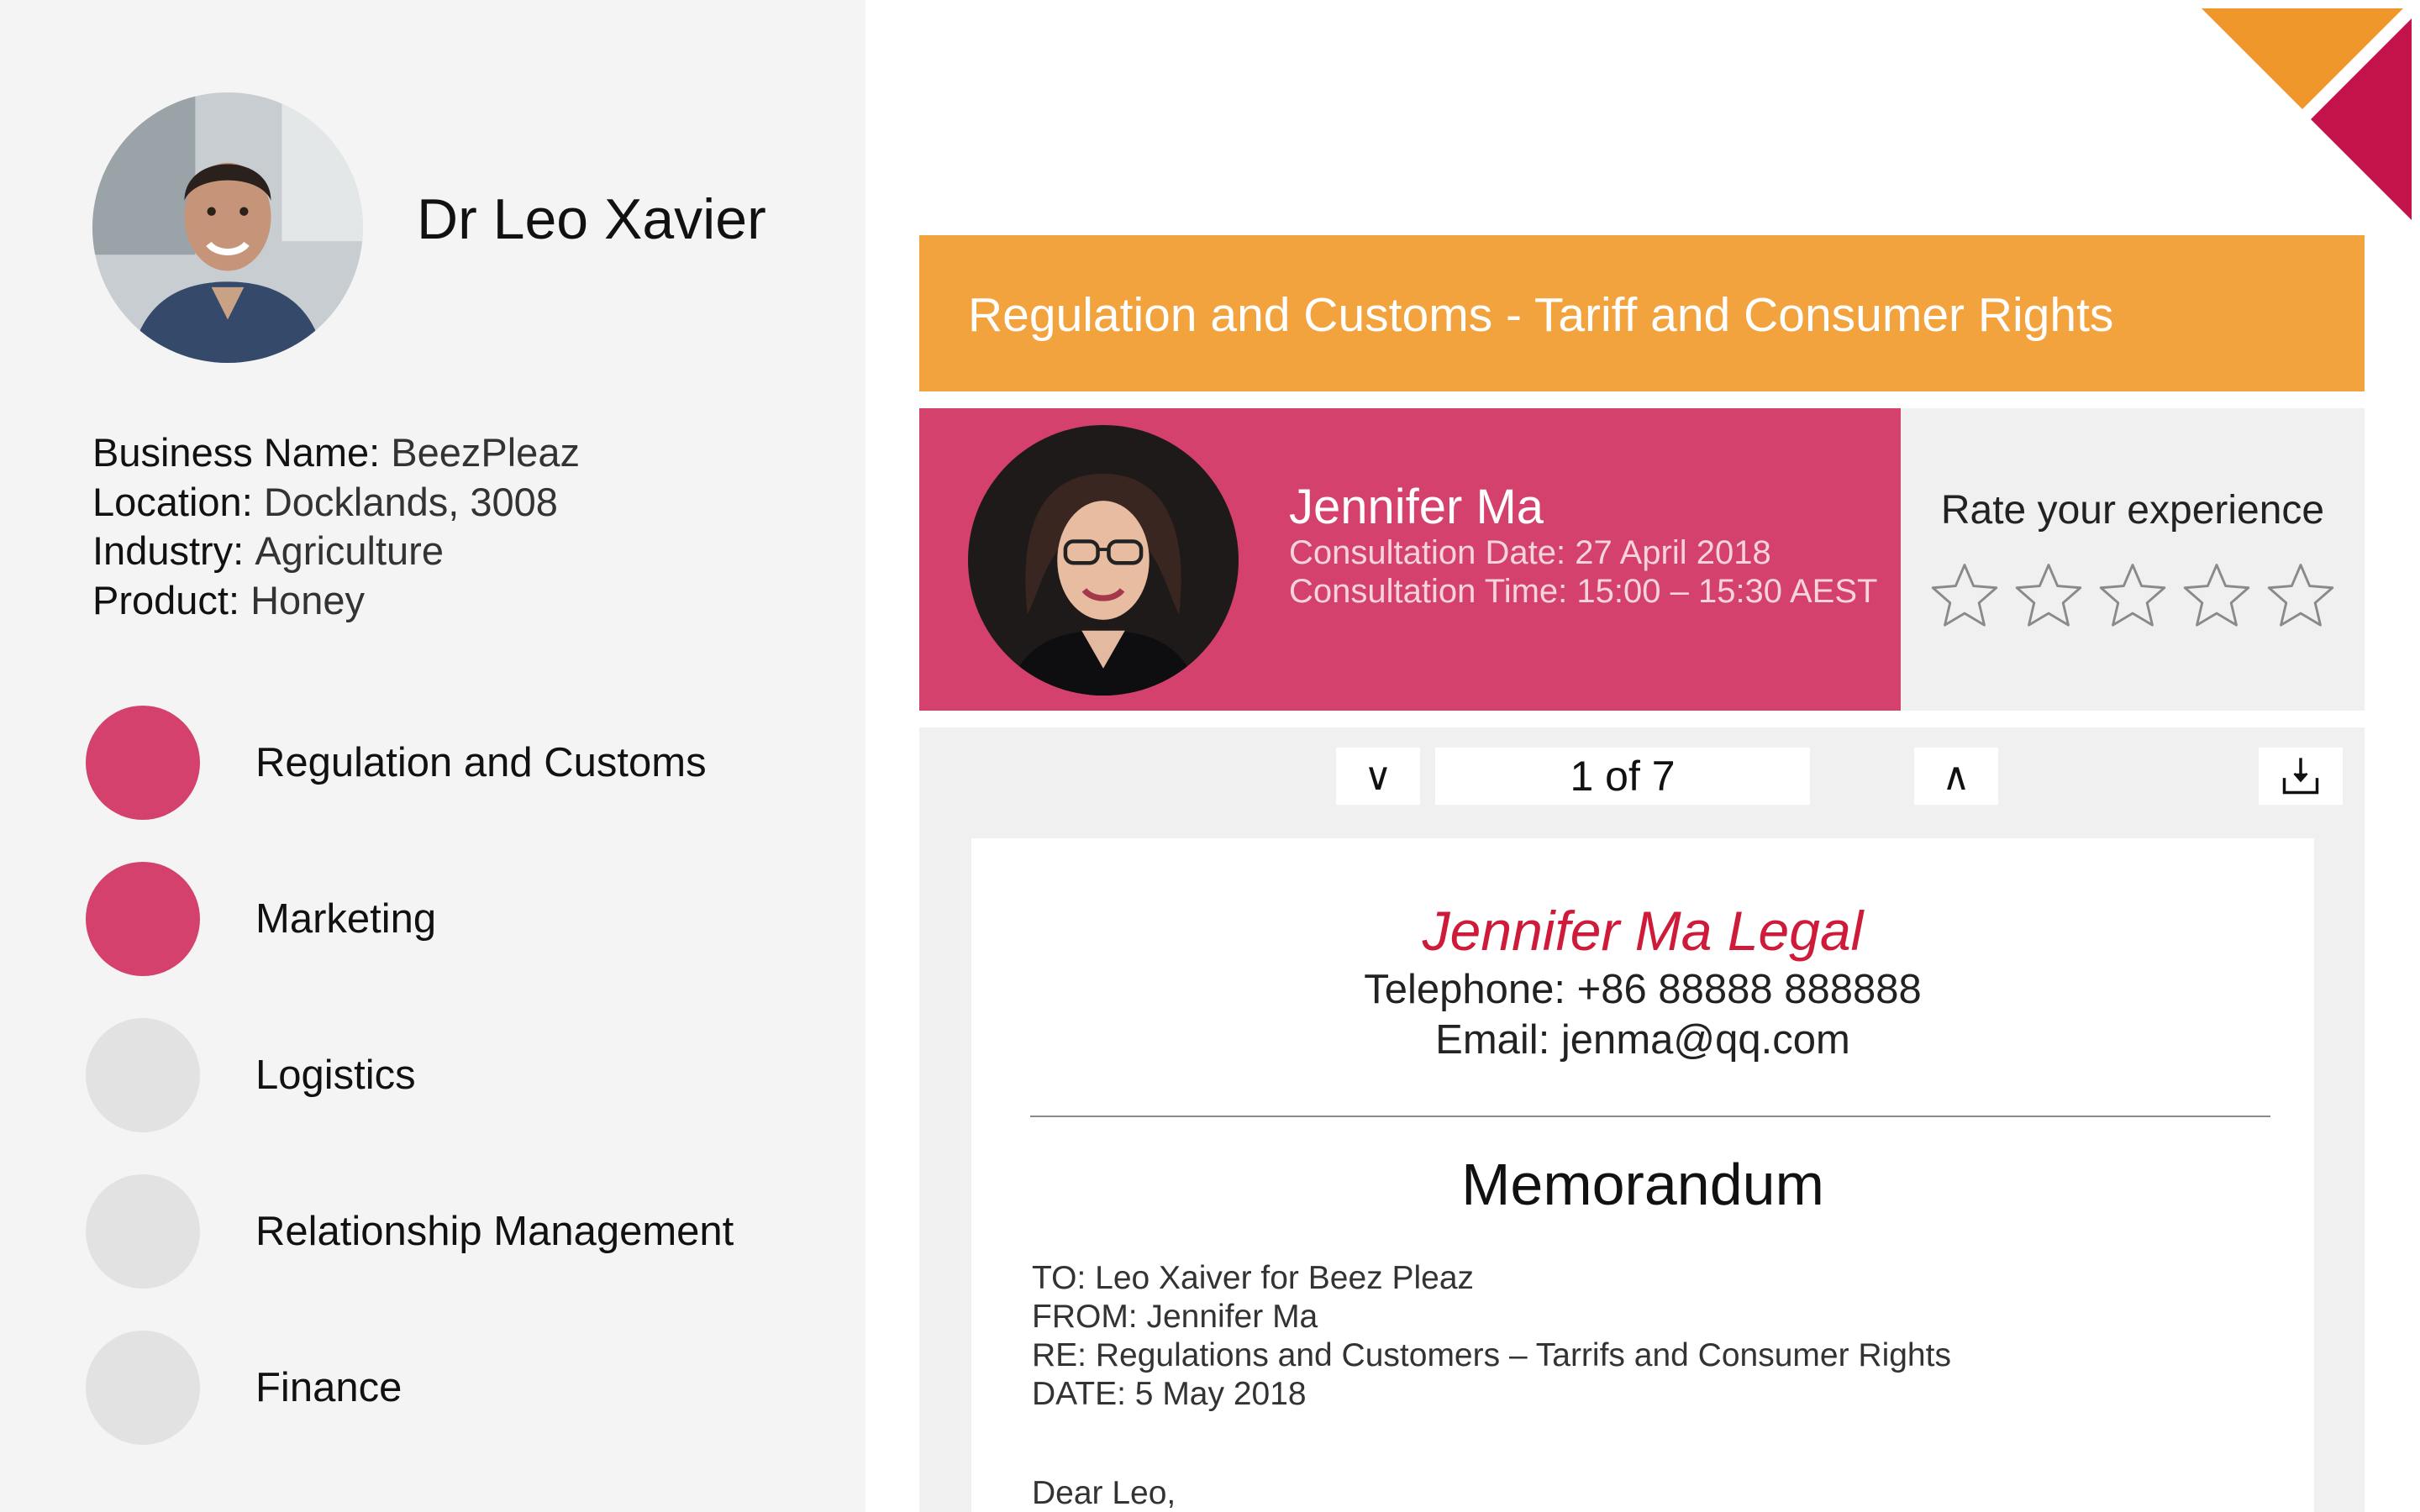 The height and width of the screenshot is (1512, 2420). What do you see at coordinates (1175, 1317) in the screenshot?
I see `memo-from: FROM: Jennifer Ma` at bounding box center [1175, 1317].